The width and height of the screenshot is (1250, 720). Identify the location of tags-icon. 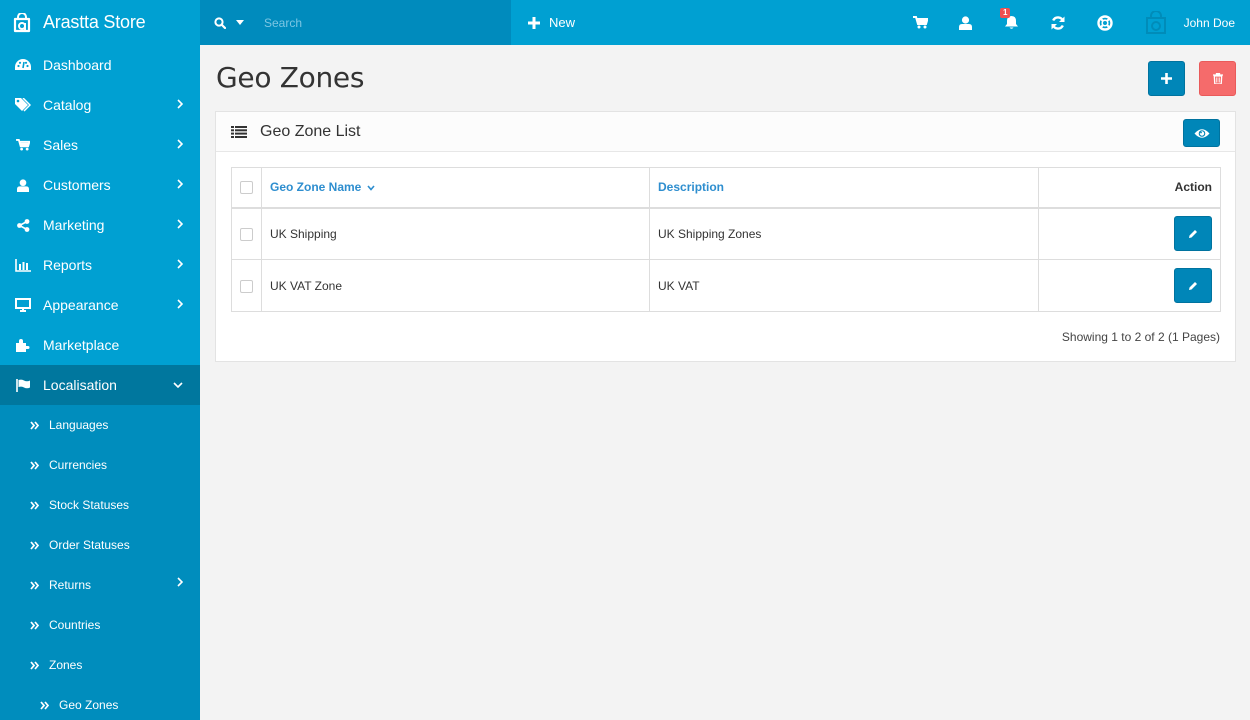
(23, 105).